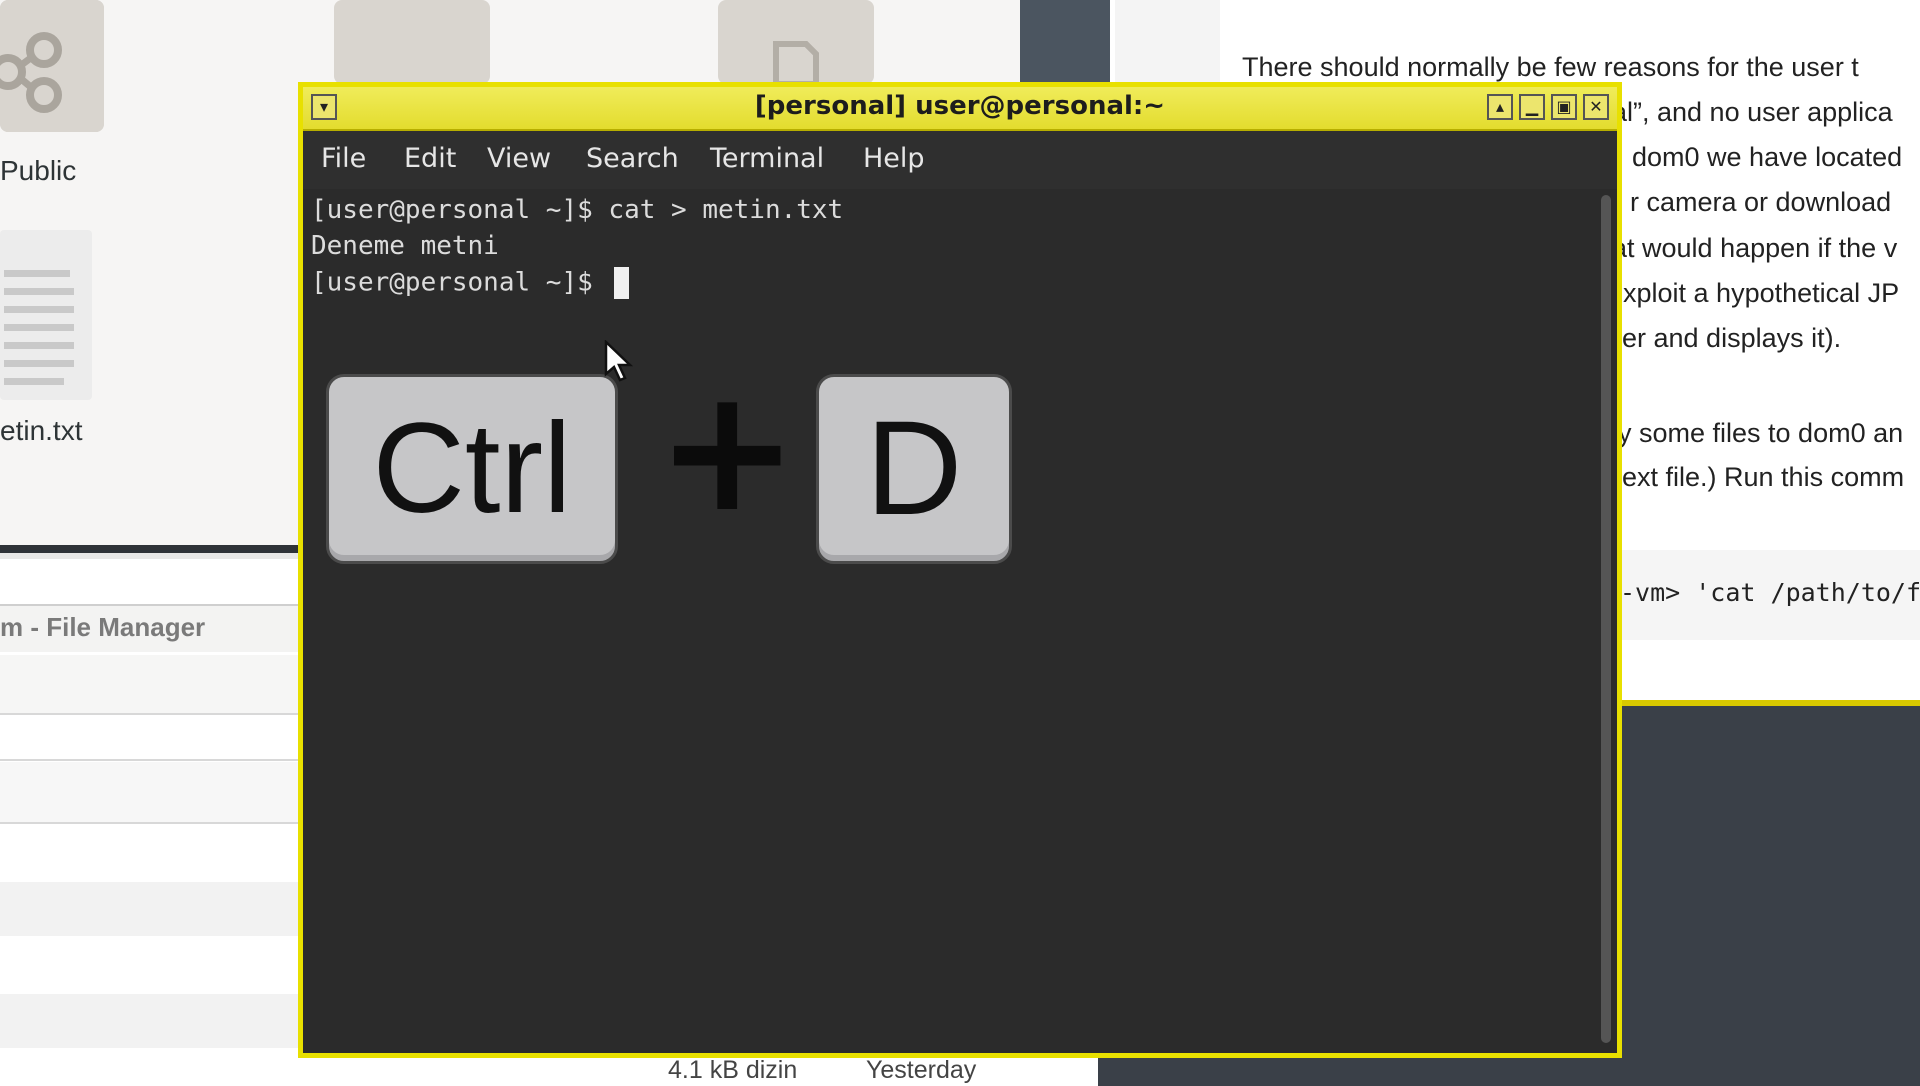  Describe the element at coordinates (41, 430) in the screenshot. I see `text-file-caption: etin.txt` at that location.